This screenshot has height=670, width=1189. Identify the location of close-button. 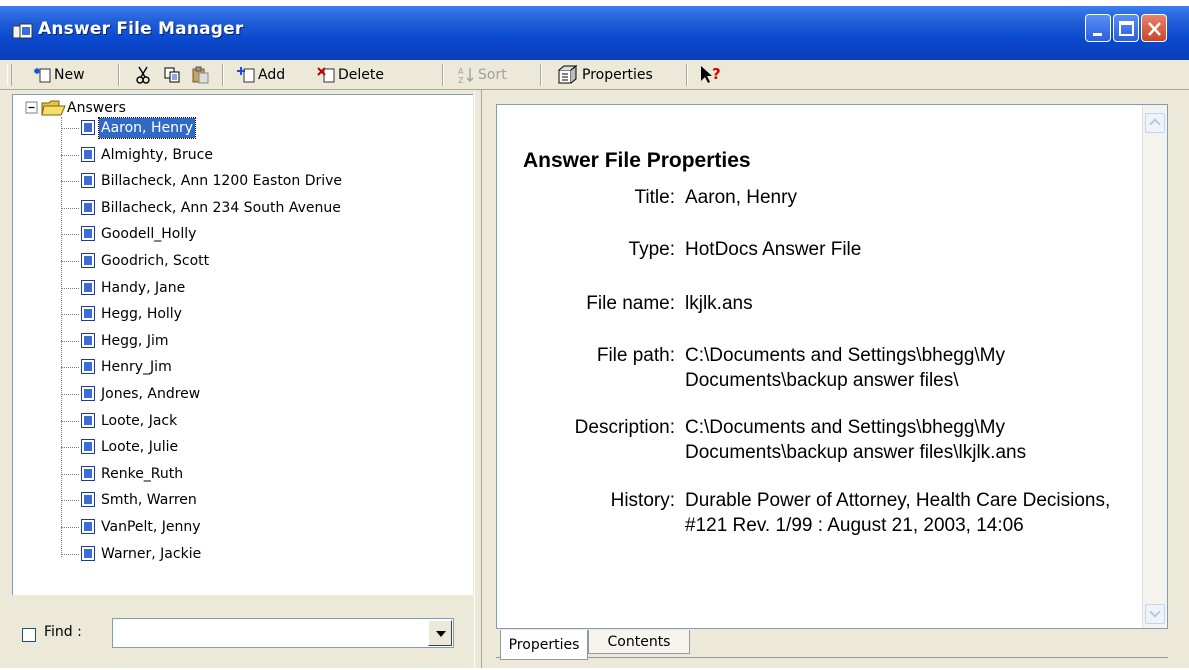
(1154, 28).